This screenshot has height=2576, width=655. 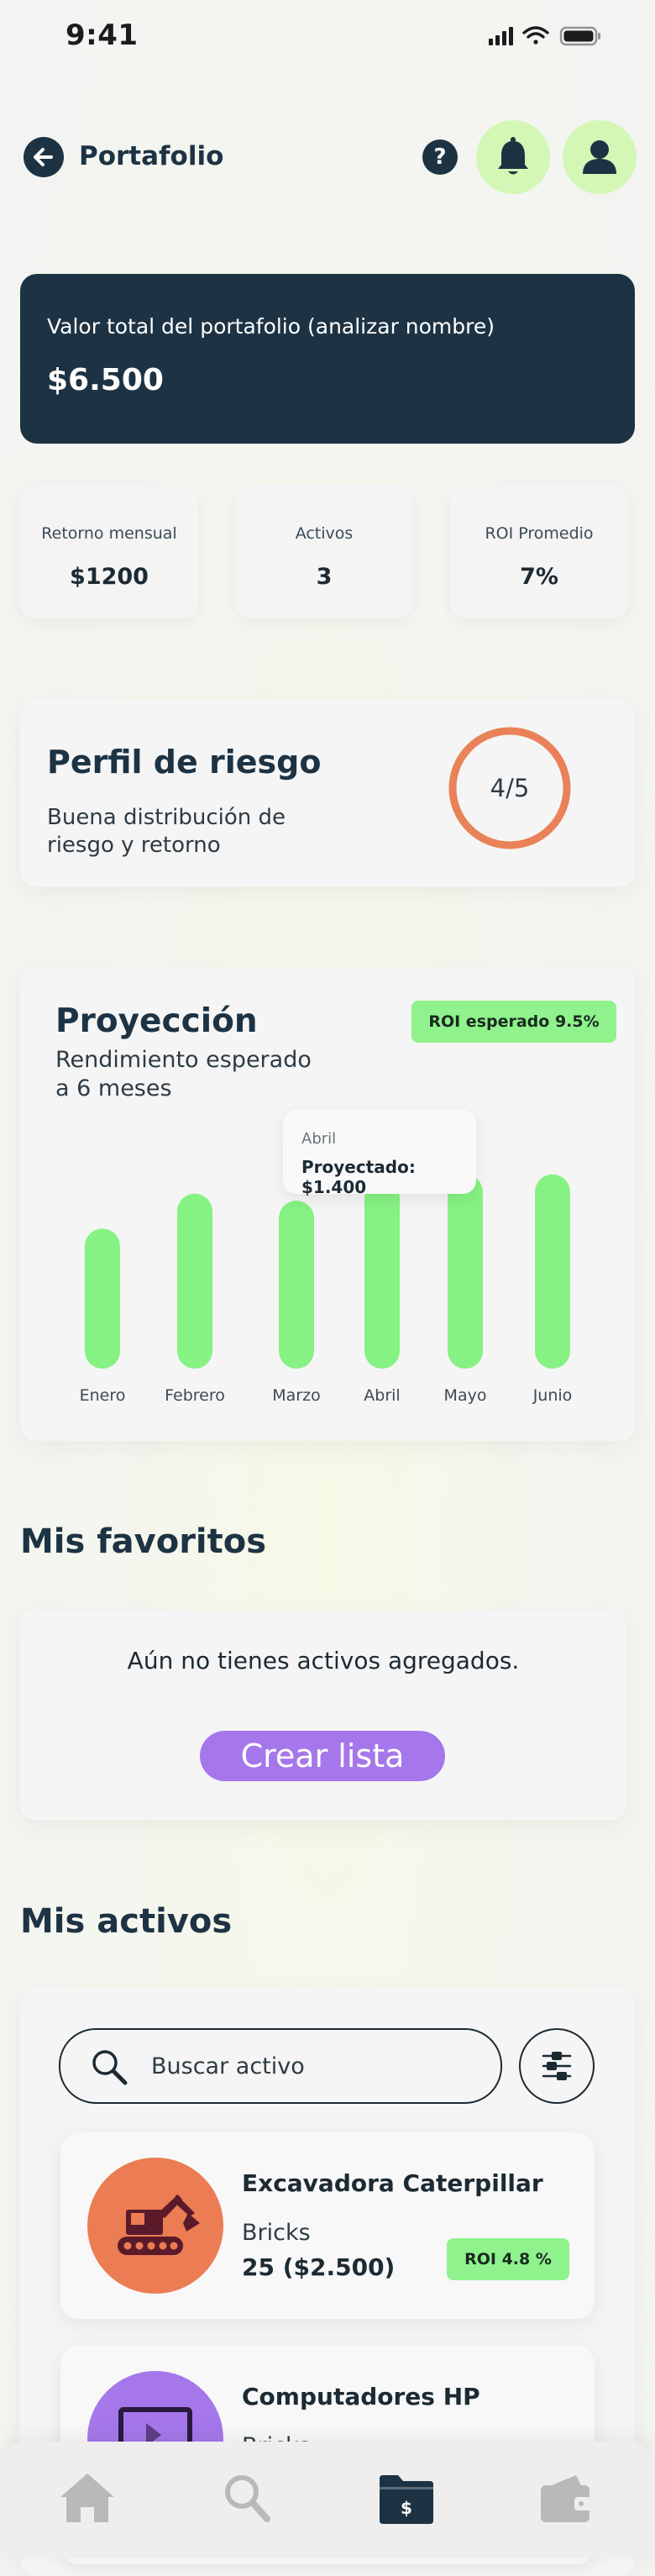 I want to click on stat-value: $1200, so click(x=109, y=577).